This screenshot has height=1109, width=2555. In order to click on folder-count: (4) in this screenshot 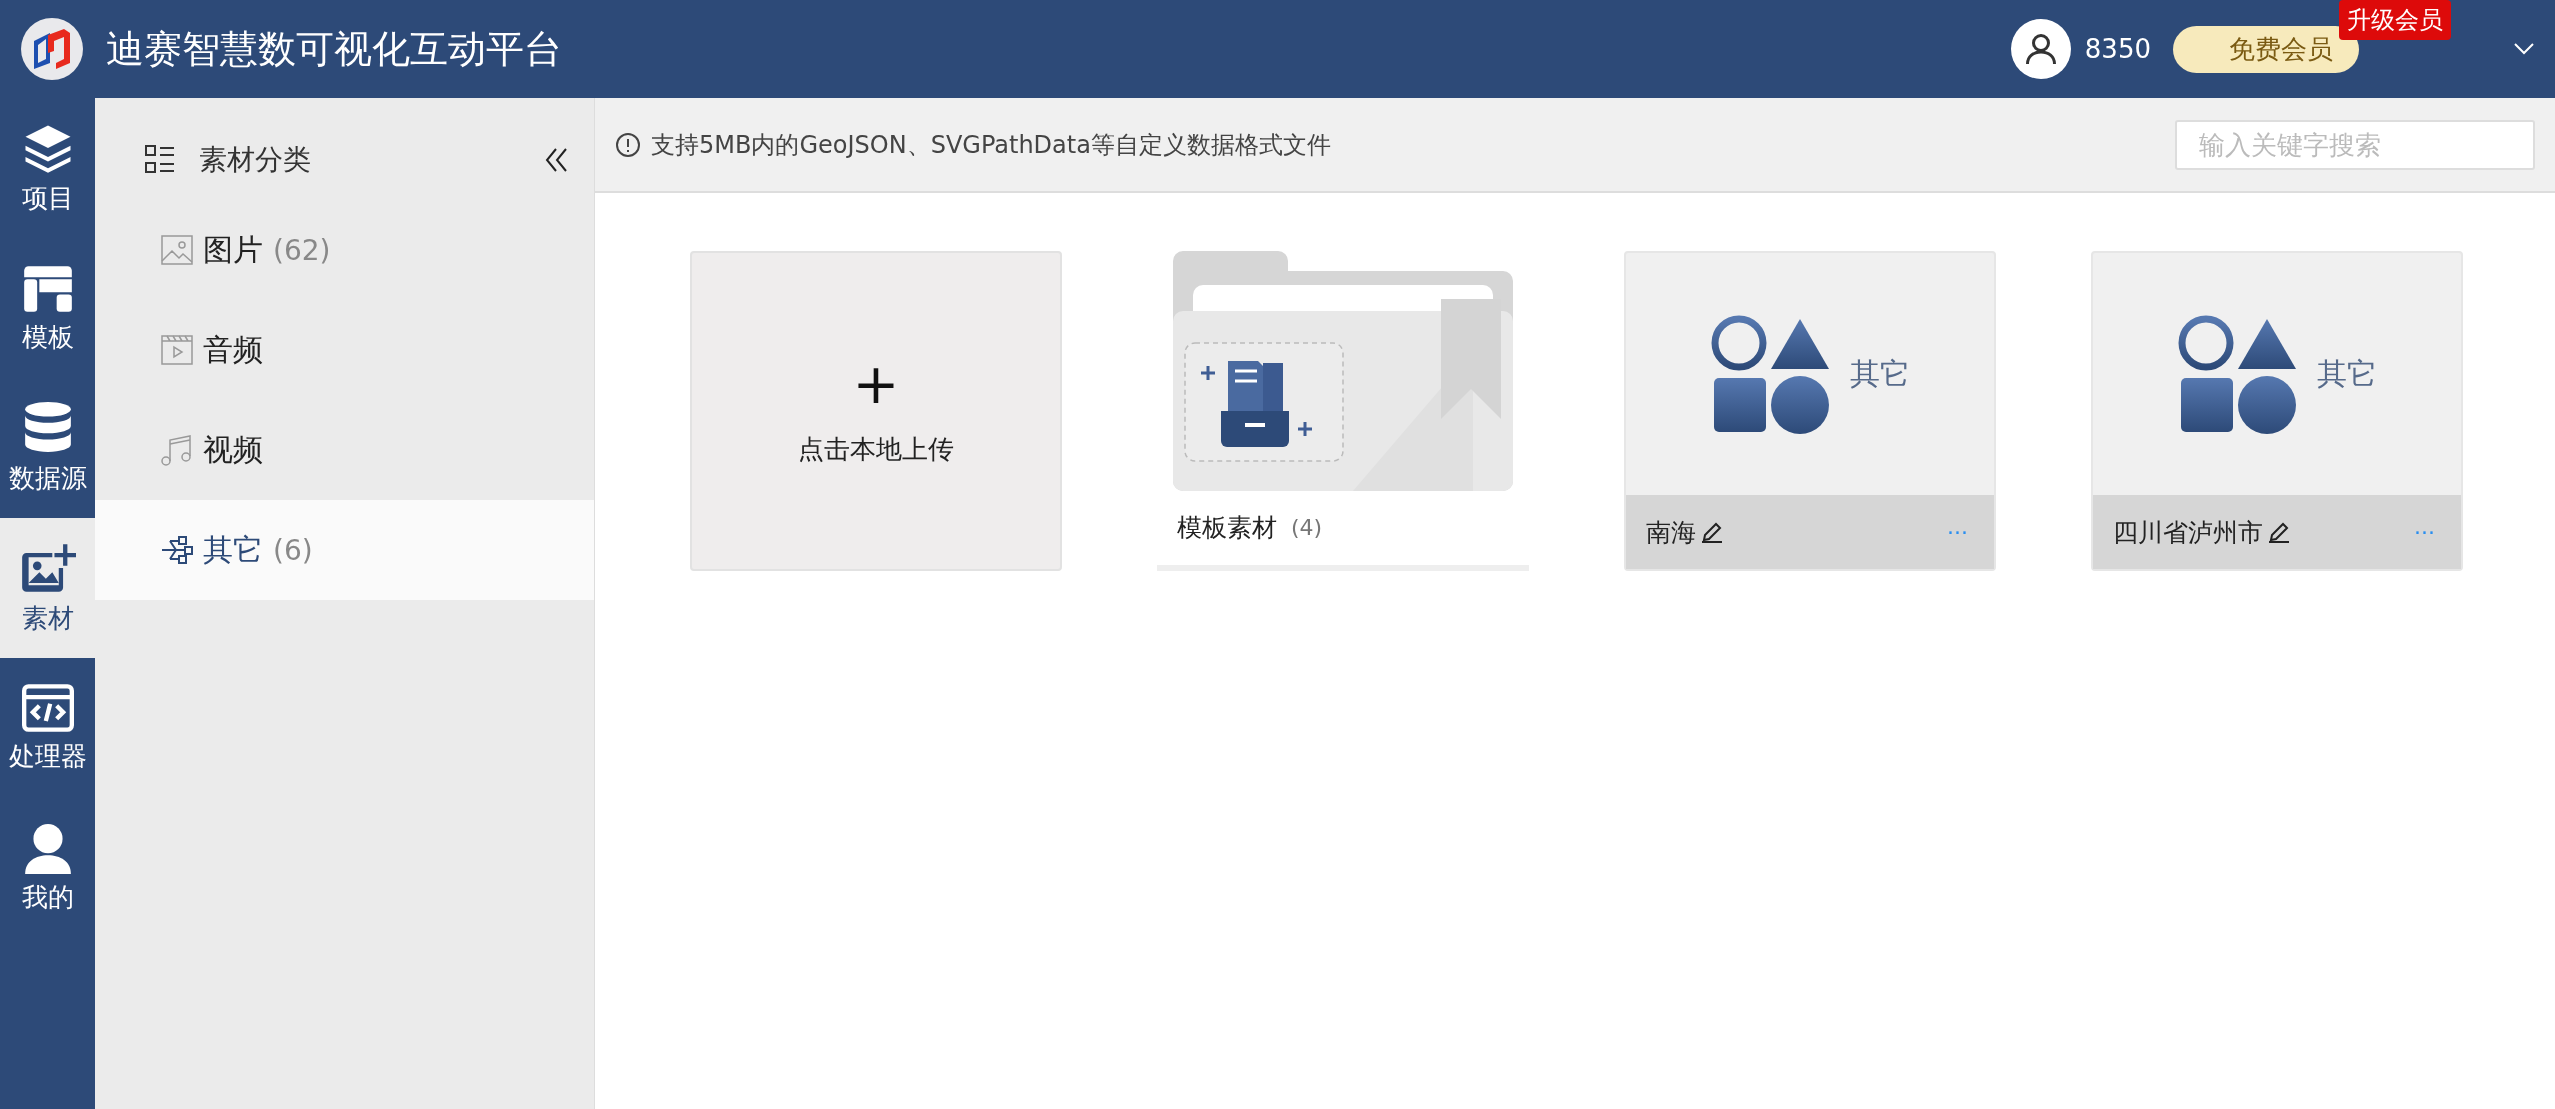, I will do `click(1307, 527)`.